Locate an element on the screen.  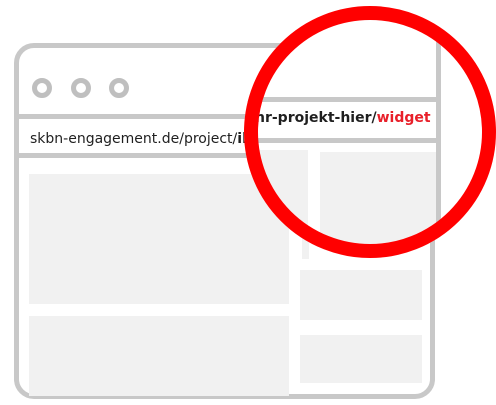
url-prefix: skbn-engagement.de/project/ is located at coordinates (134, 139).